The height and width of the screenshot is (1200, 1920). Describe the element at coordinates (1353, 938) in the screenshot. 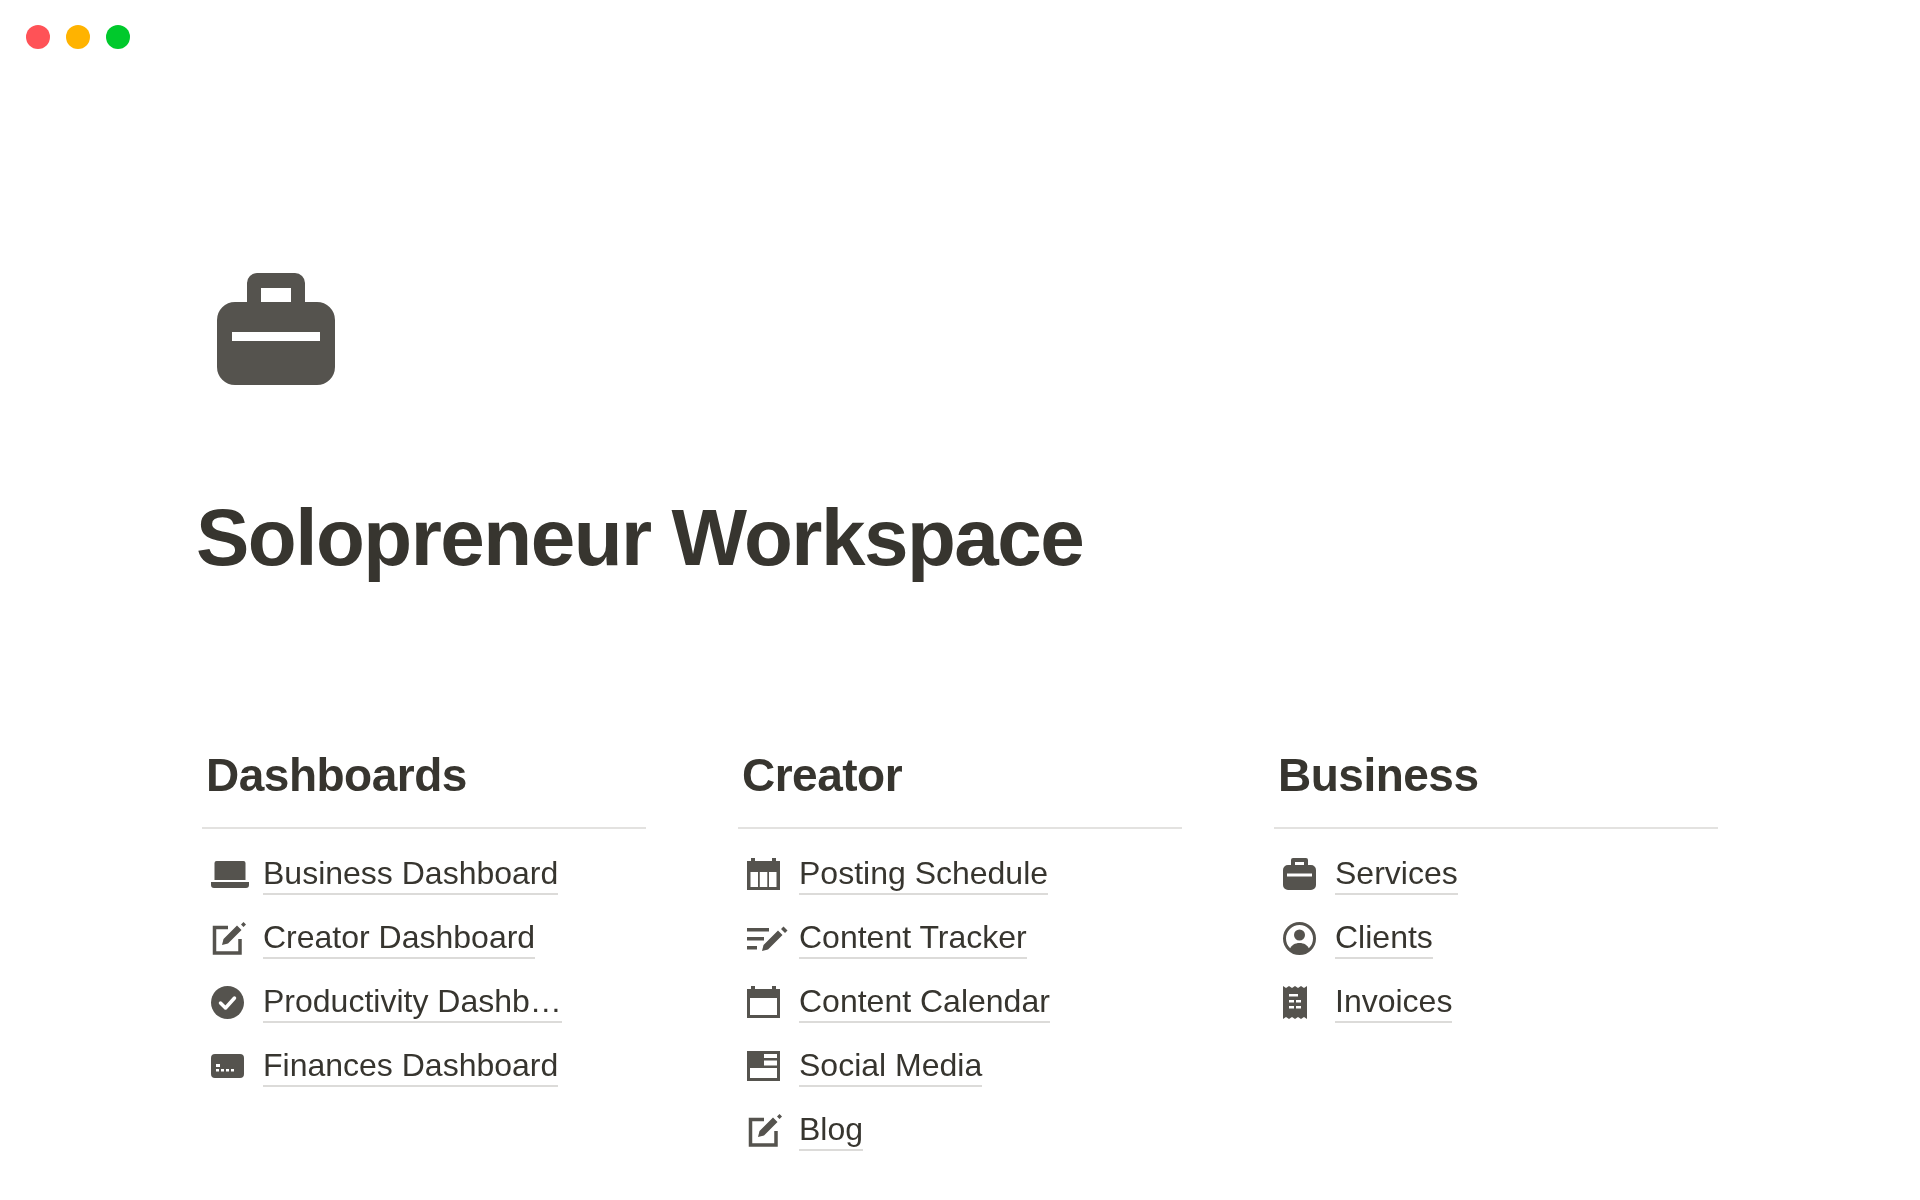

I see `page-link: Clients` at that location.